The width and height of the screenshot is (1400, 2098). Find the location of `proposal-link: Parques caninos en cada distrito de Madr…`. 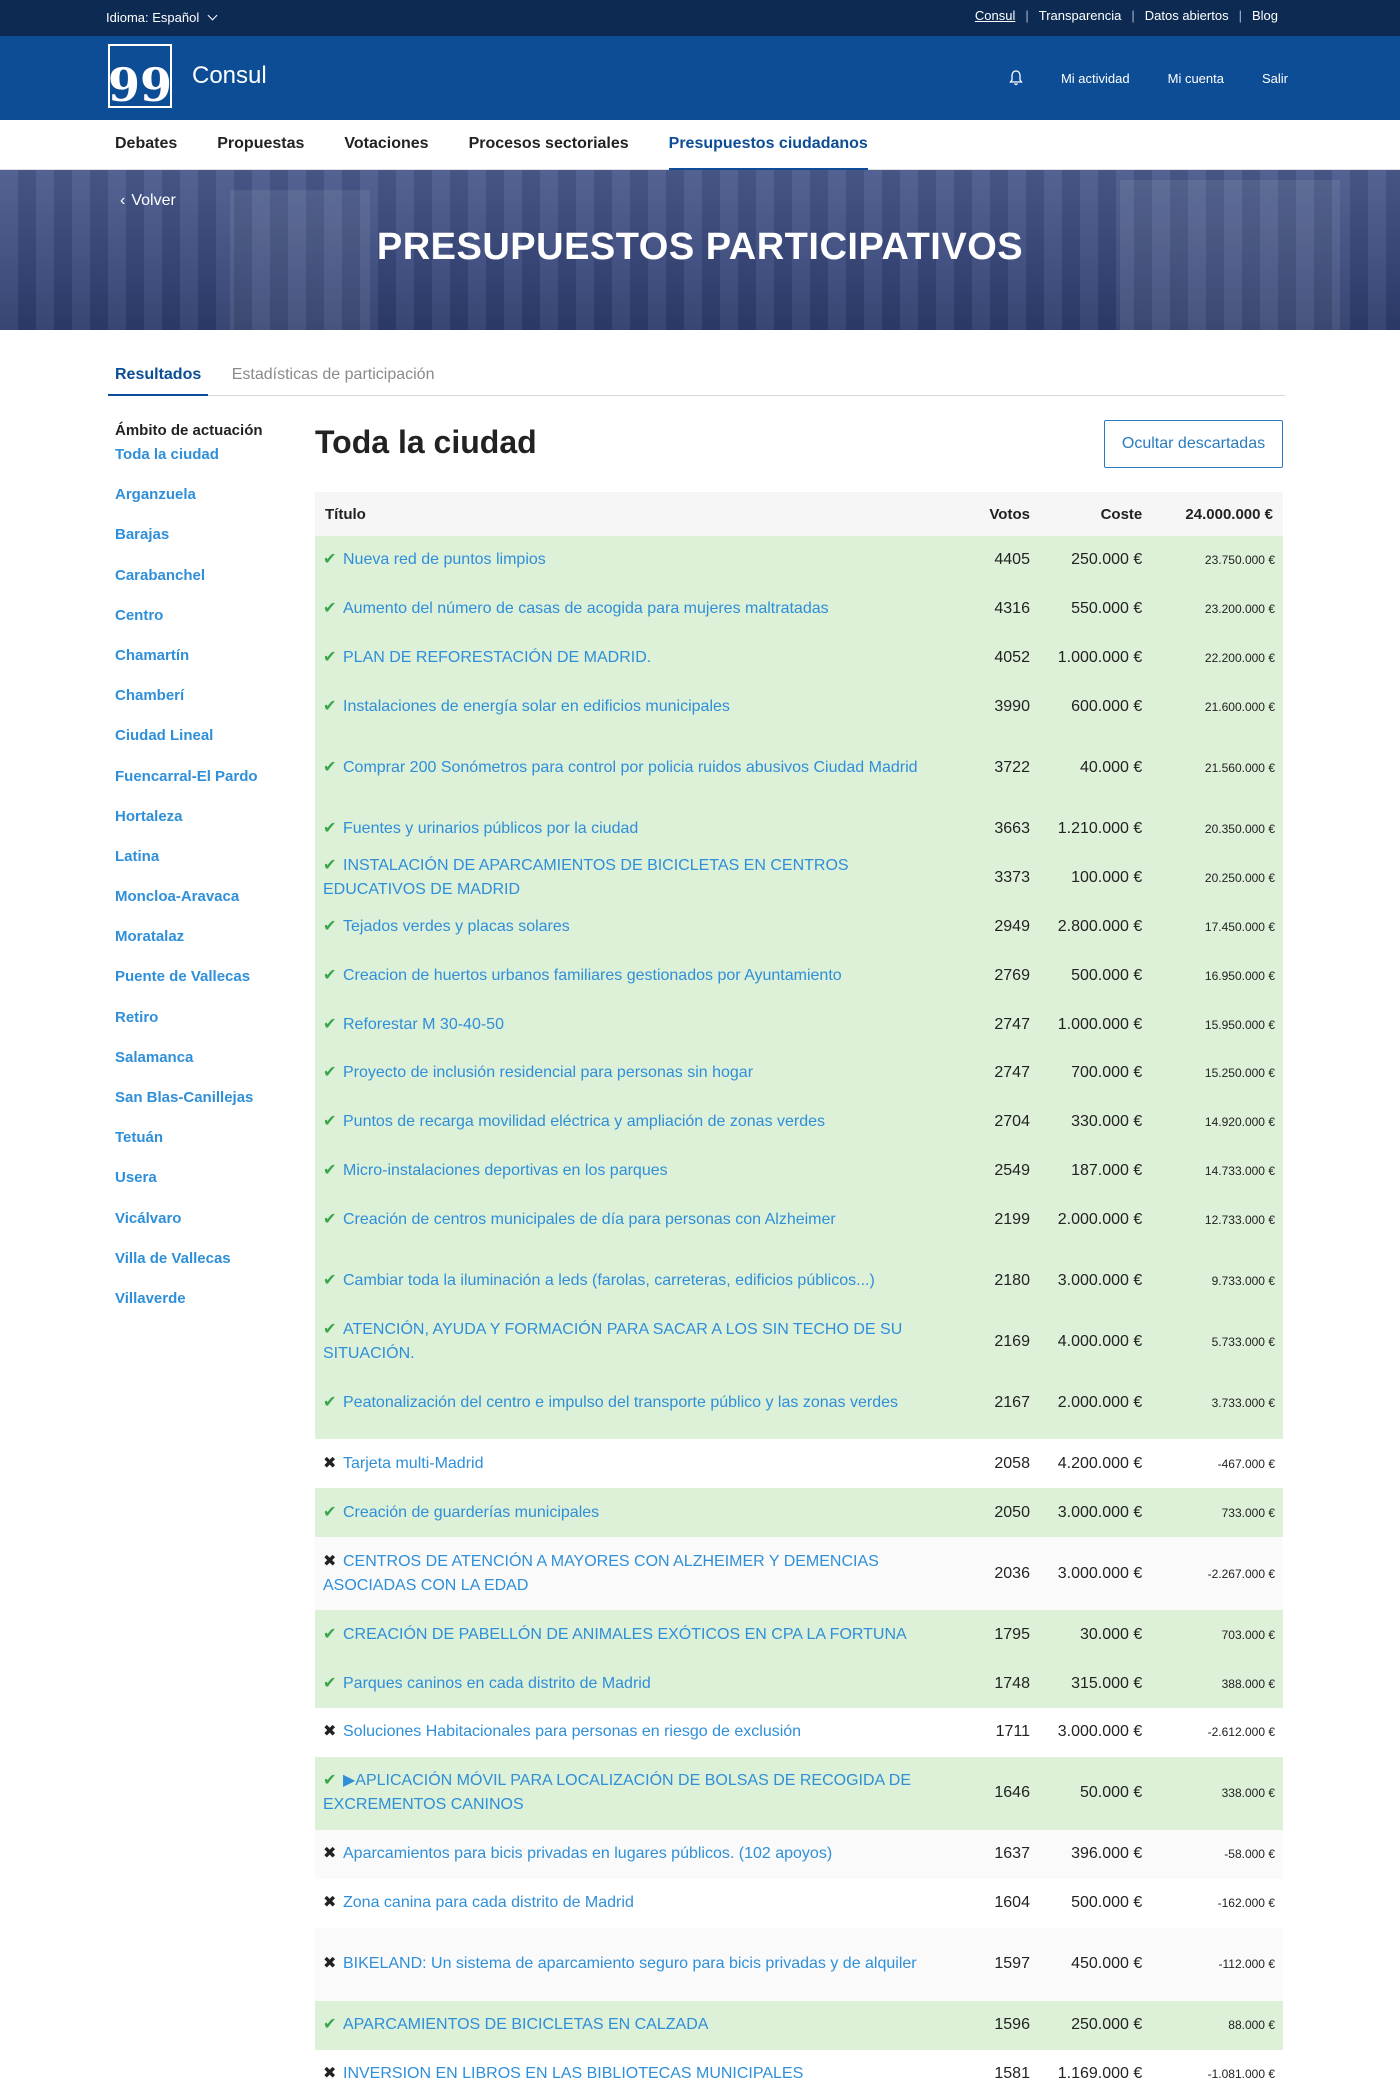

proposal-link: Parques caninos en cada distrito de Madr… is located at coordinates (497, 1683).